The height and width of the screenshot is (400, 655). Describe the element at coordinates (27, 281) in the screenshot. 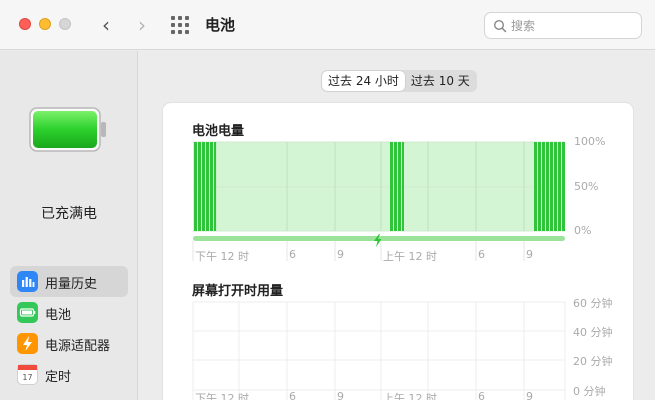

I see `bar-chart-icon` at that location.